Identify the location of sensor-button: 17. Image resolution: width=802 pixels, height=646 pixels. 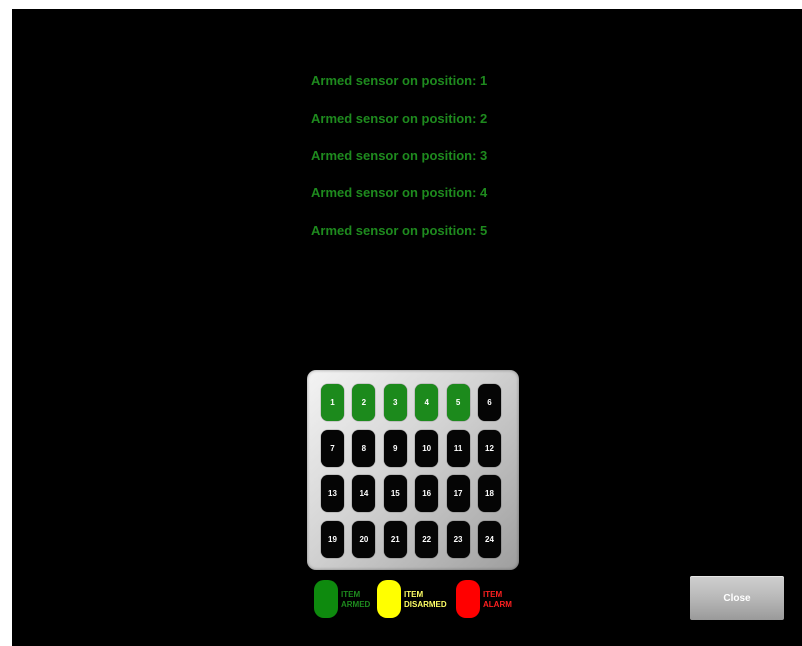
(458, 493).